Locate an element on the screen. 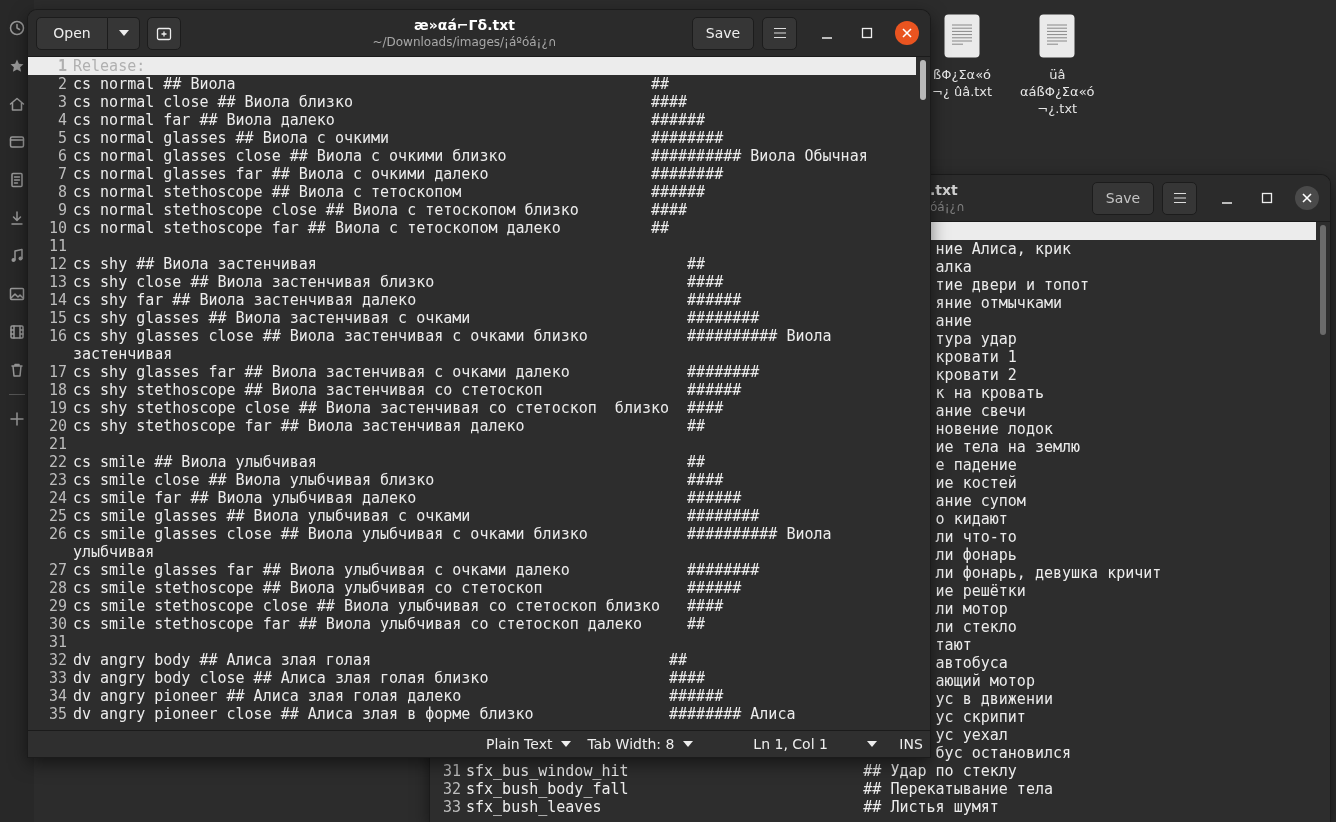 This screenshot has width=1336, height=822. line-number: 13 is located at coordinates (57, 282).